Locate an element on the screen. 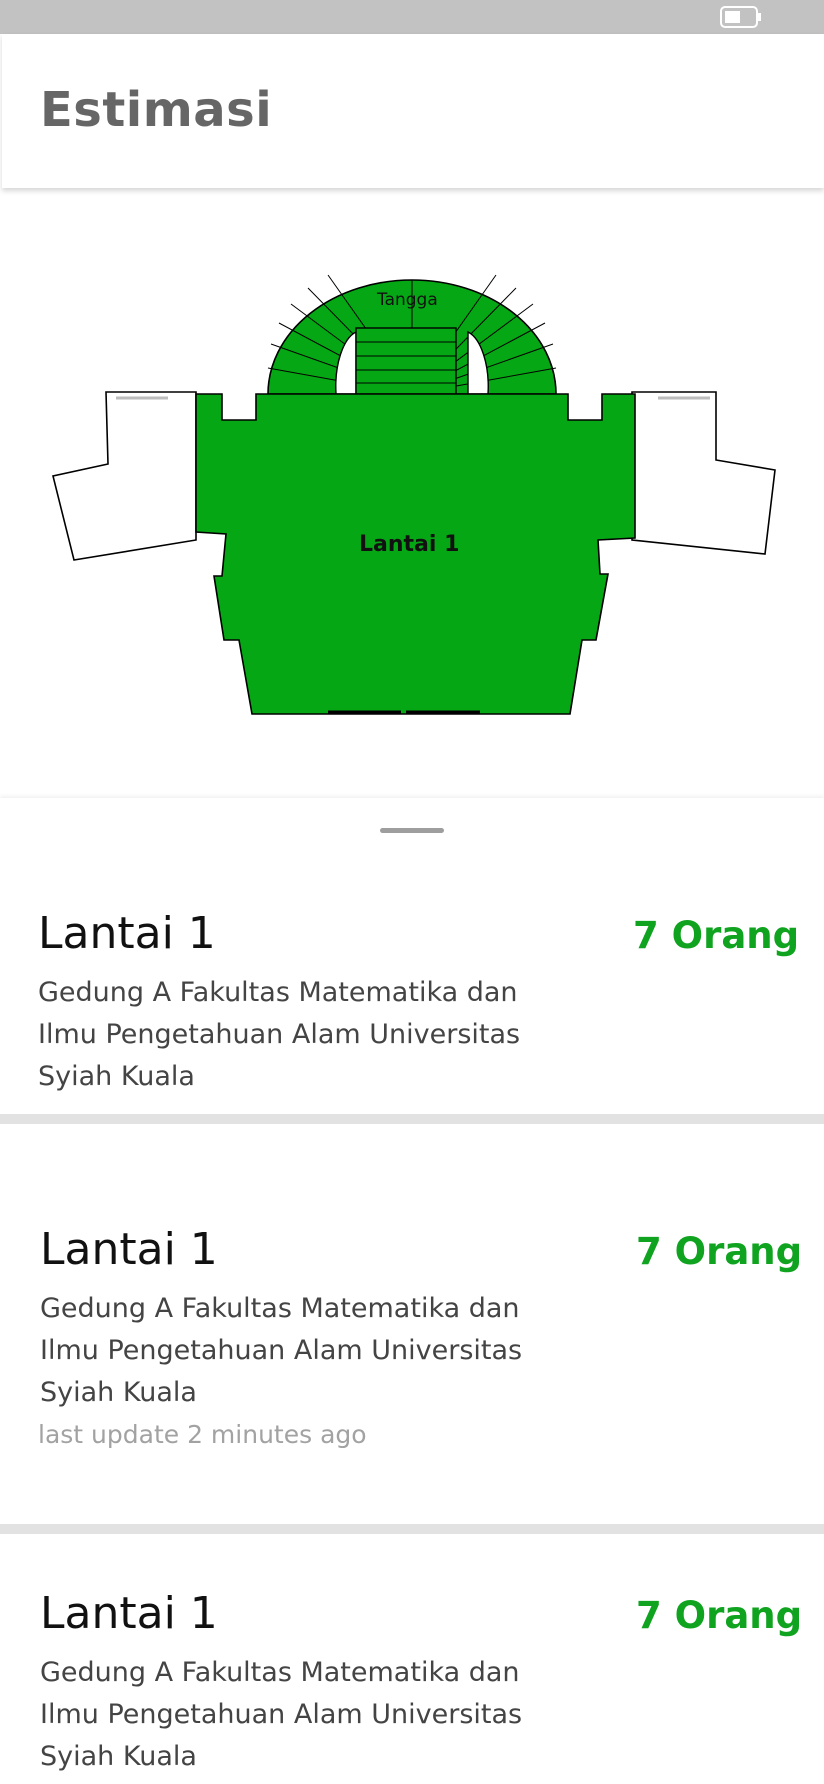 The width and height of the screenshot is (824, 1784). last-update-text: last update 2 minutes ago is located at coordinates (202, 1434).